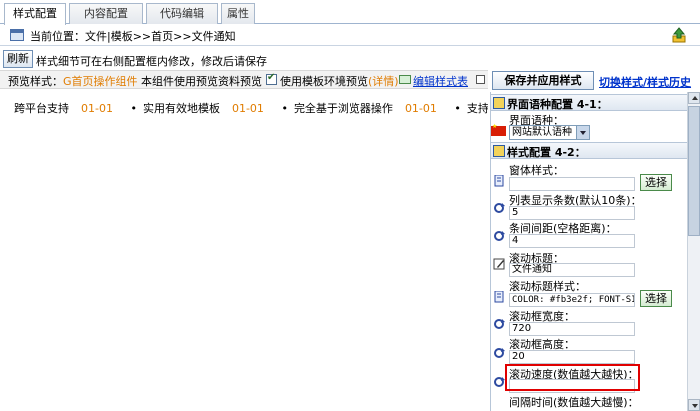  I want to click on marquee-item: • 实用有效地模板 01-01, so click(196, 108).